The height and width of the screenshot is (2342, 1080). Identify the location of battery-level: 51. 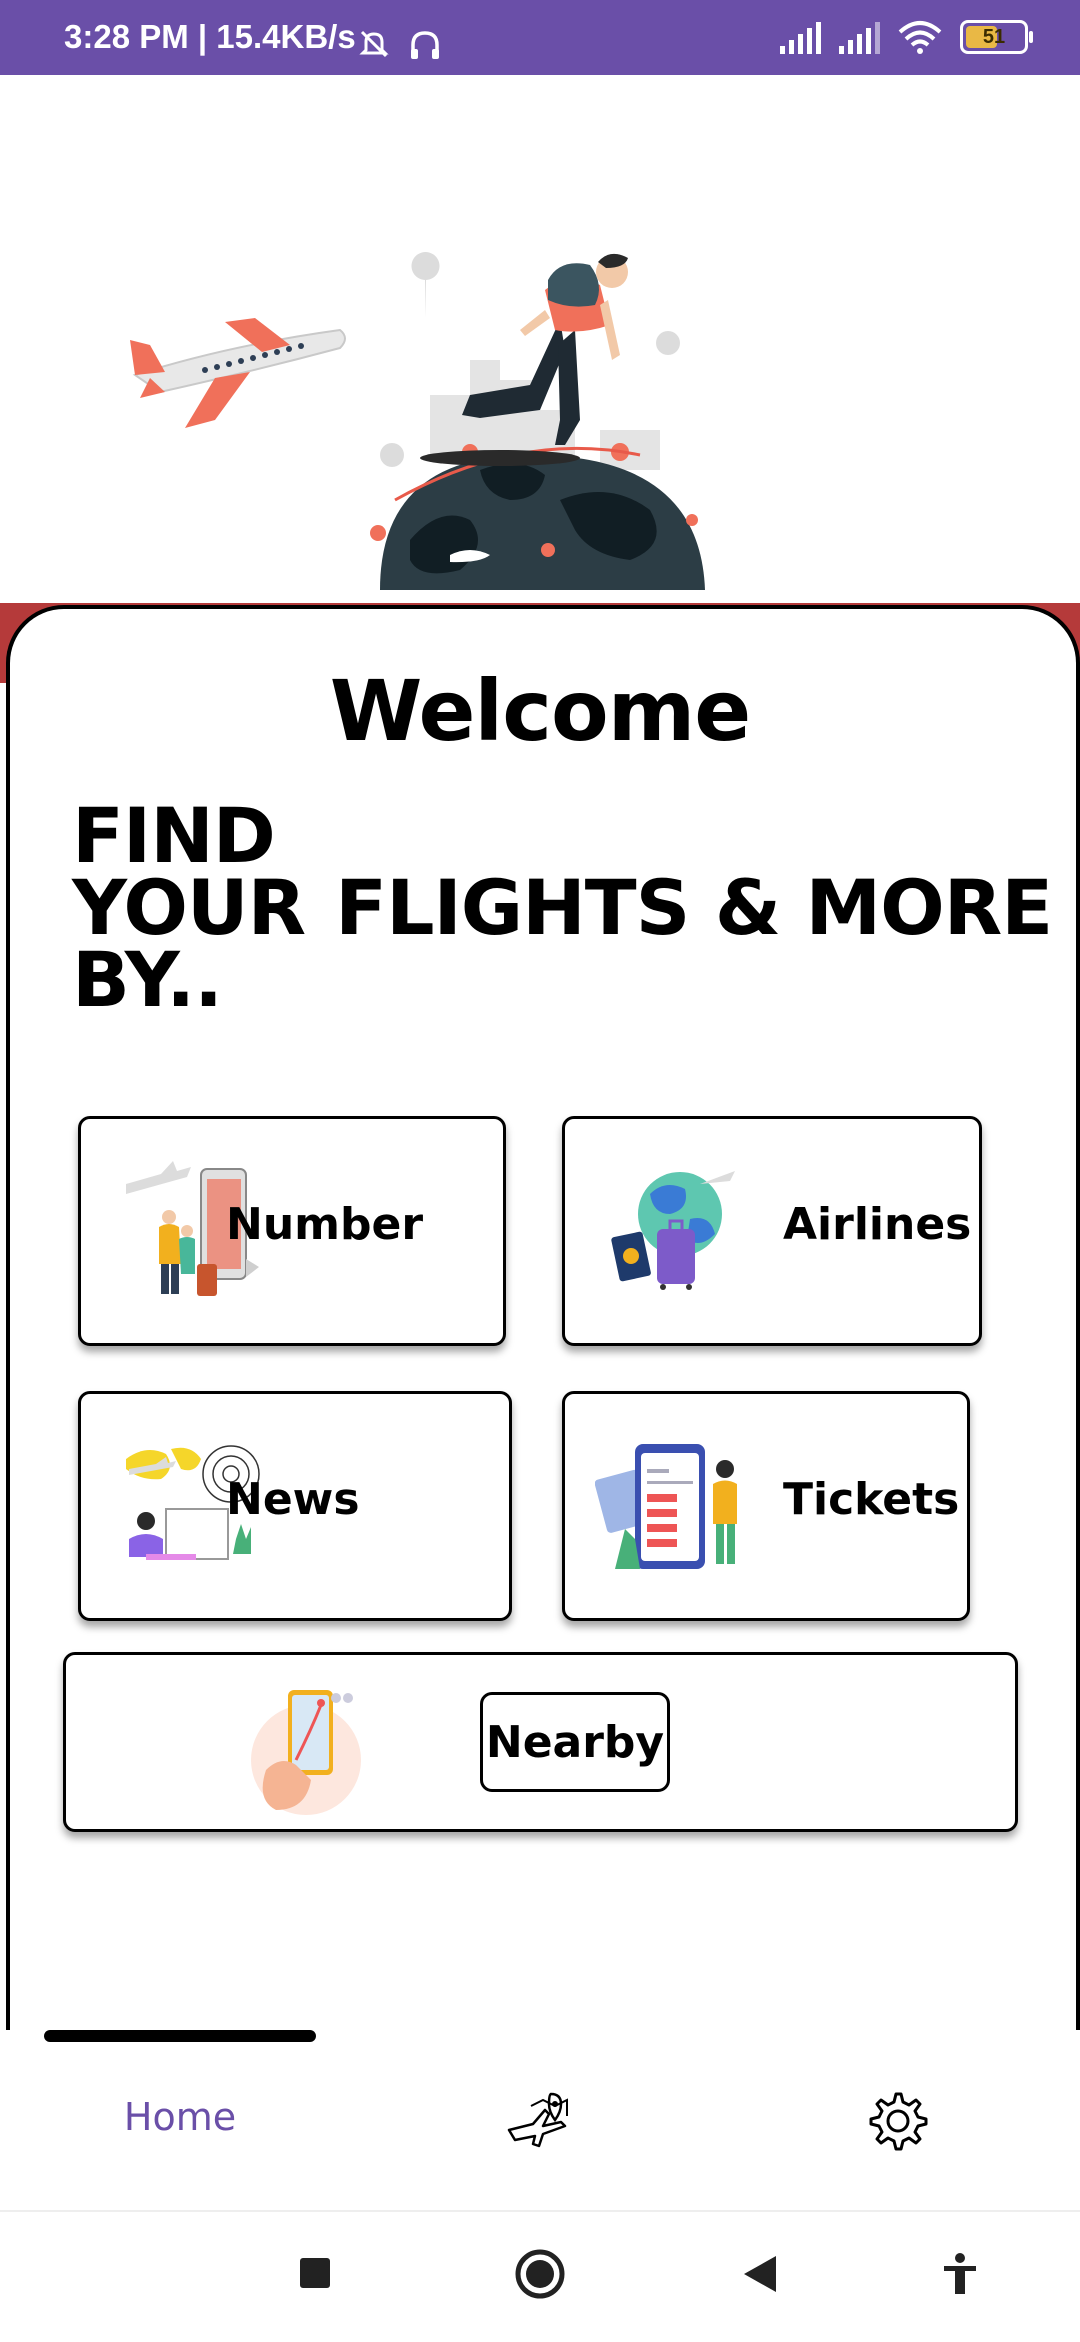
(994, 36).